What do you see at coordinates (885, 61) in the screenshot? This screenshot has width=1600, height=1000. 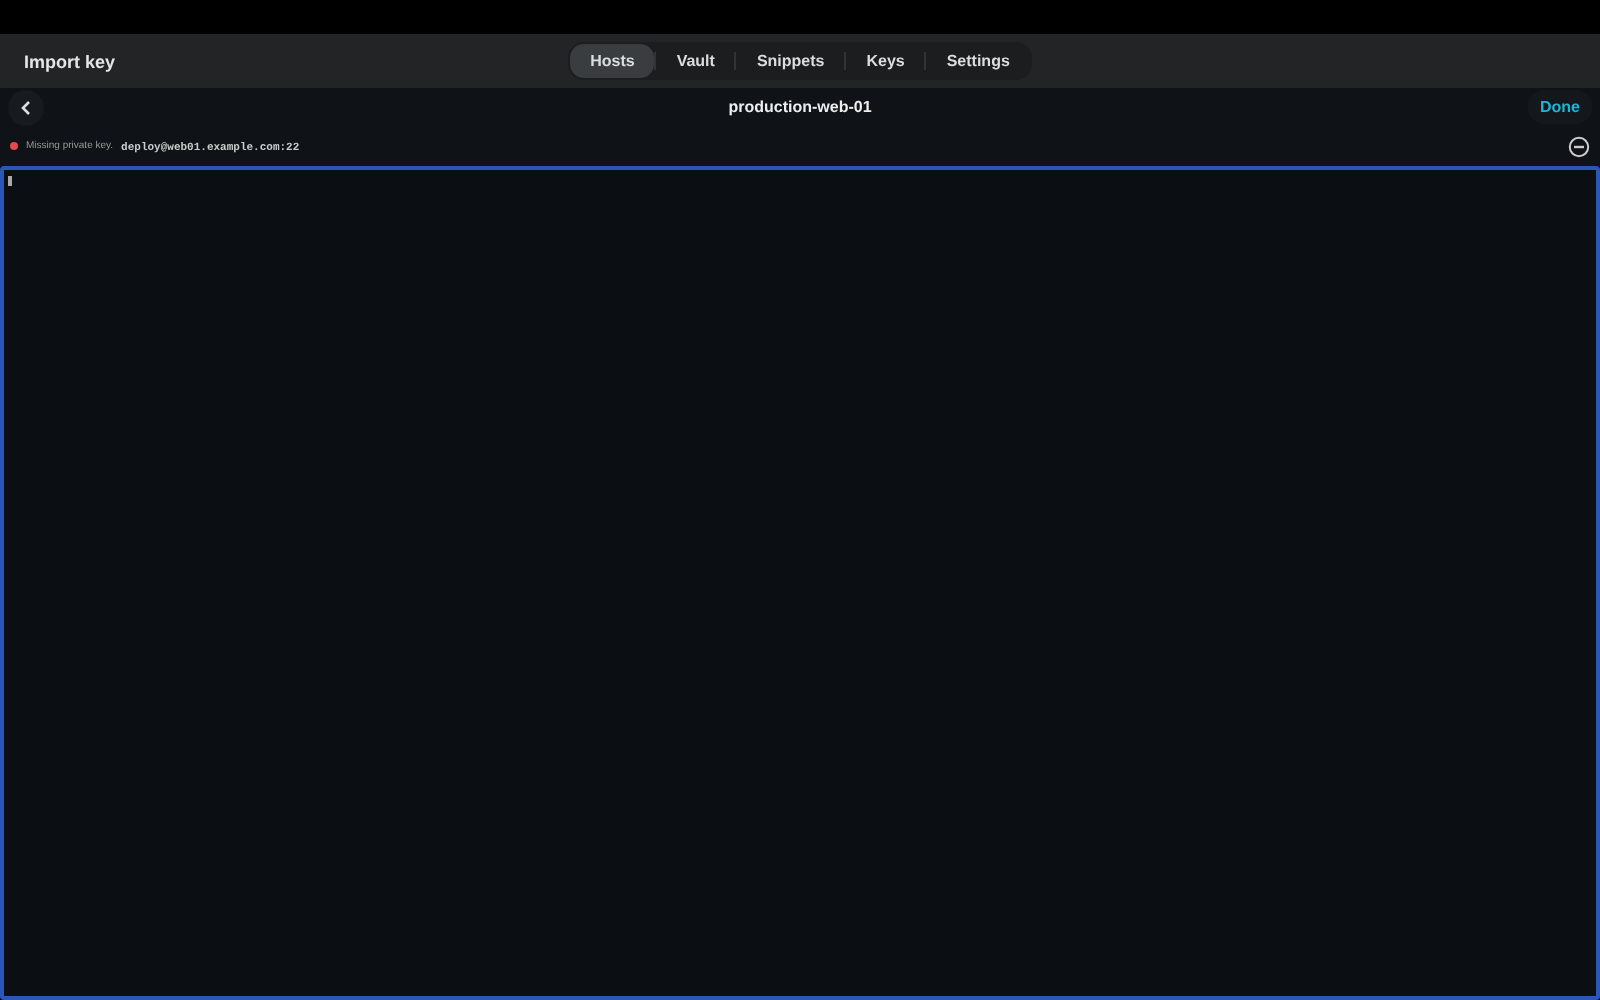 I see `tab: Keys` at bounding box center [885, 61].